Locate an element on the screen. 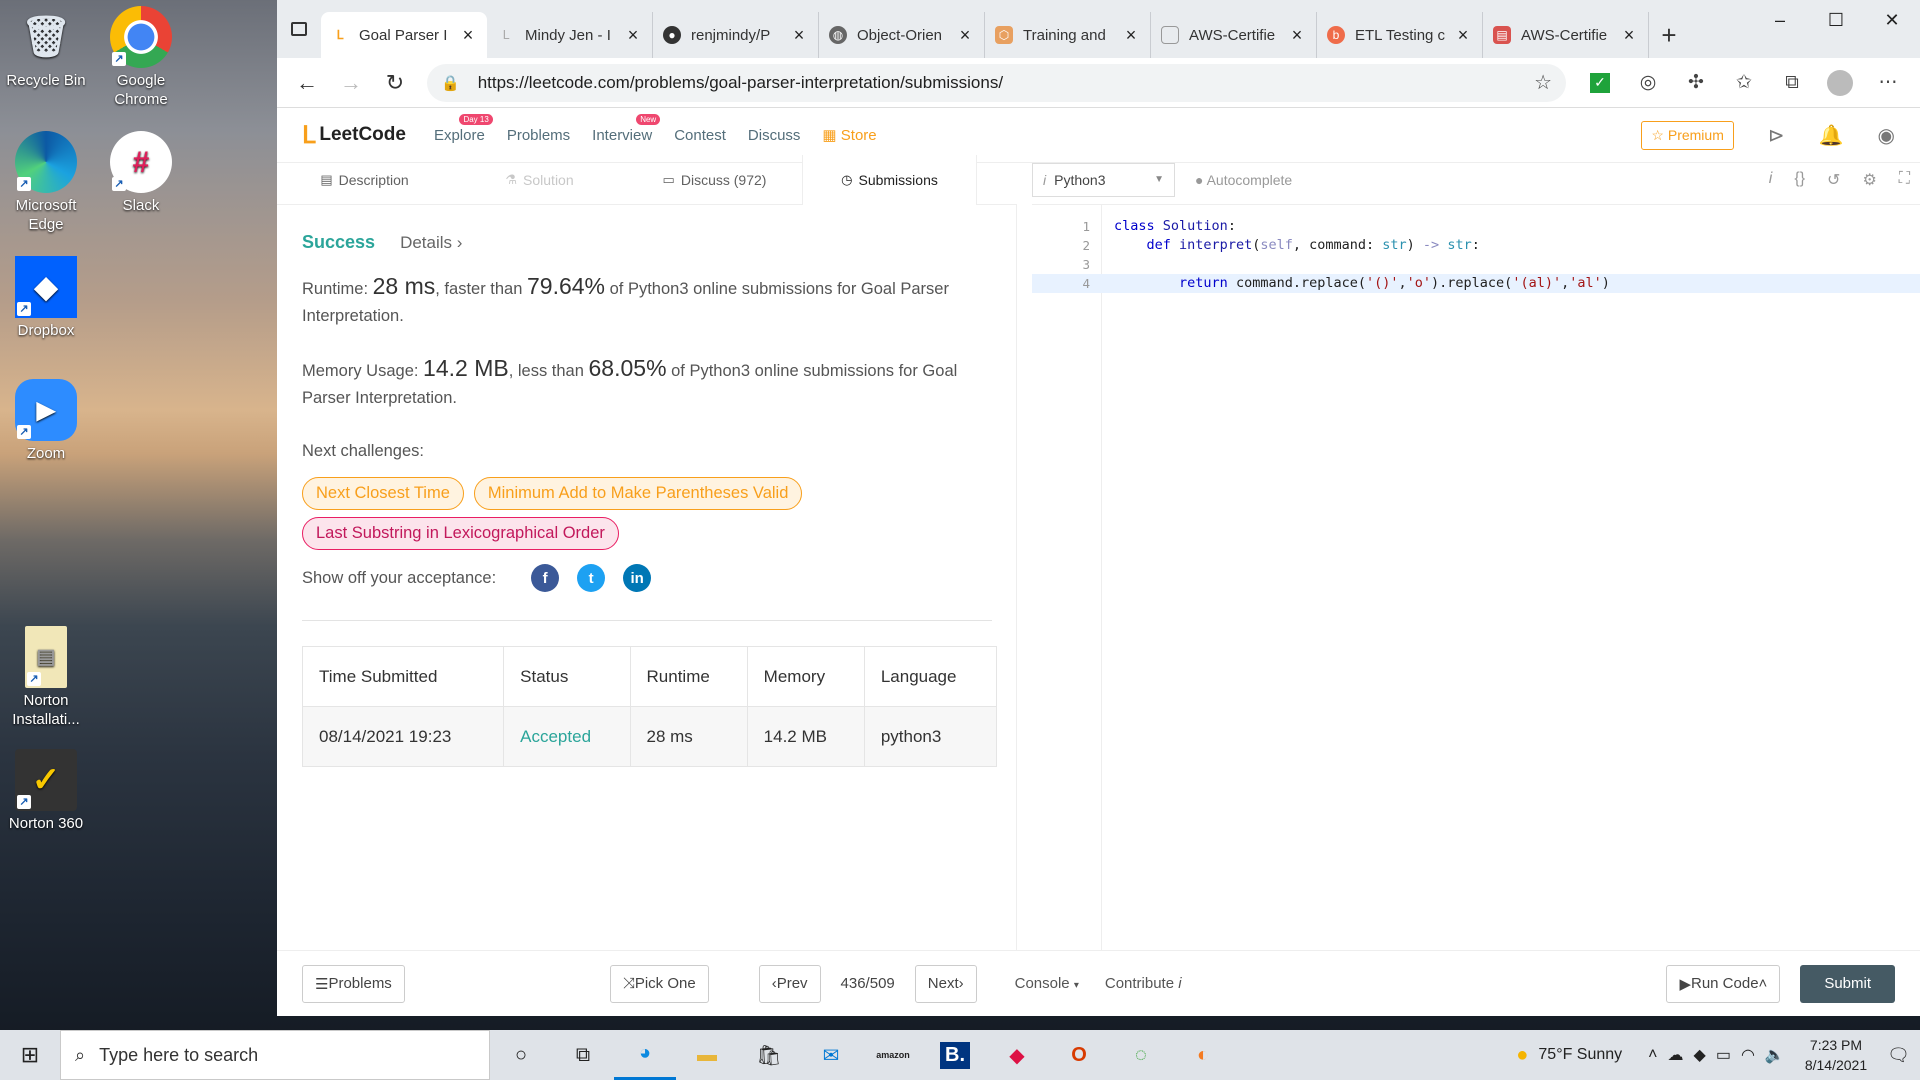 The height and width of the screenshot is (1080, 1920). taskbar-mail: ✉ is located at coordinates (831, 1055).